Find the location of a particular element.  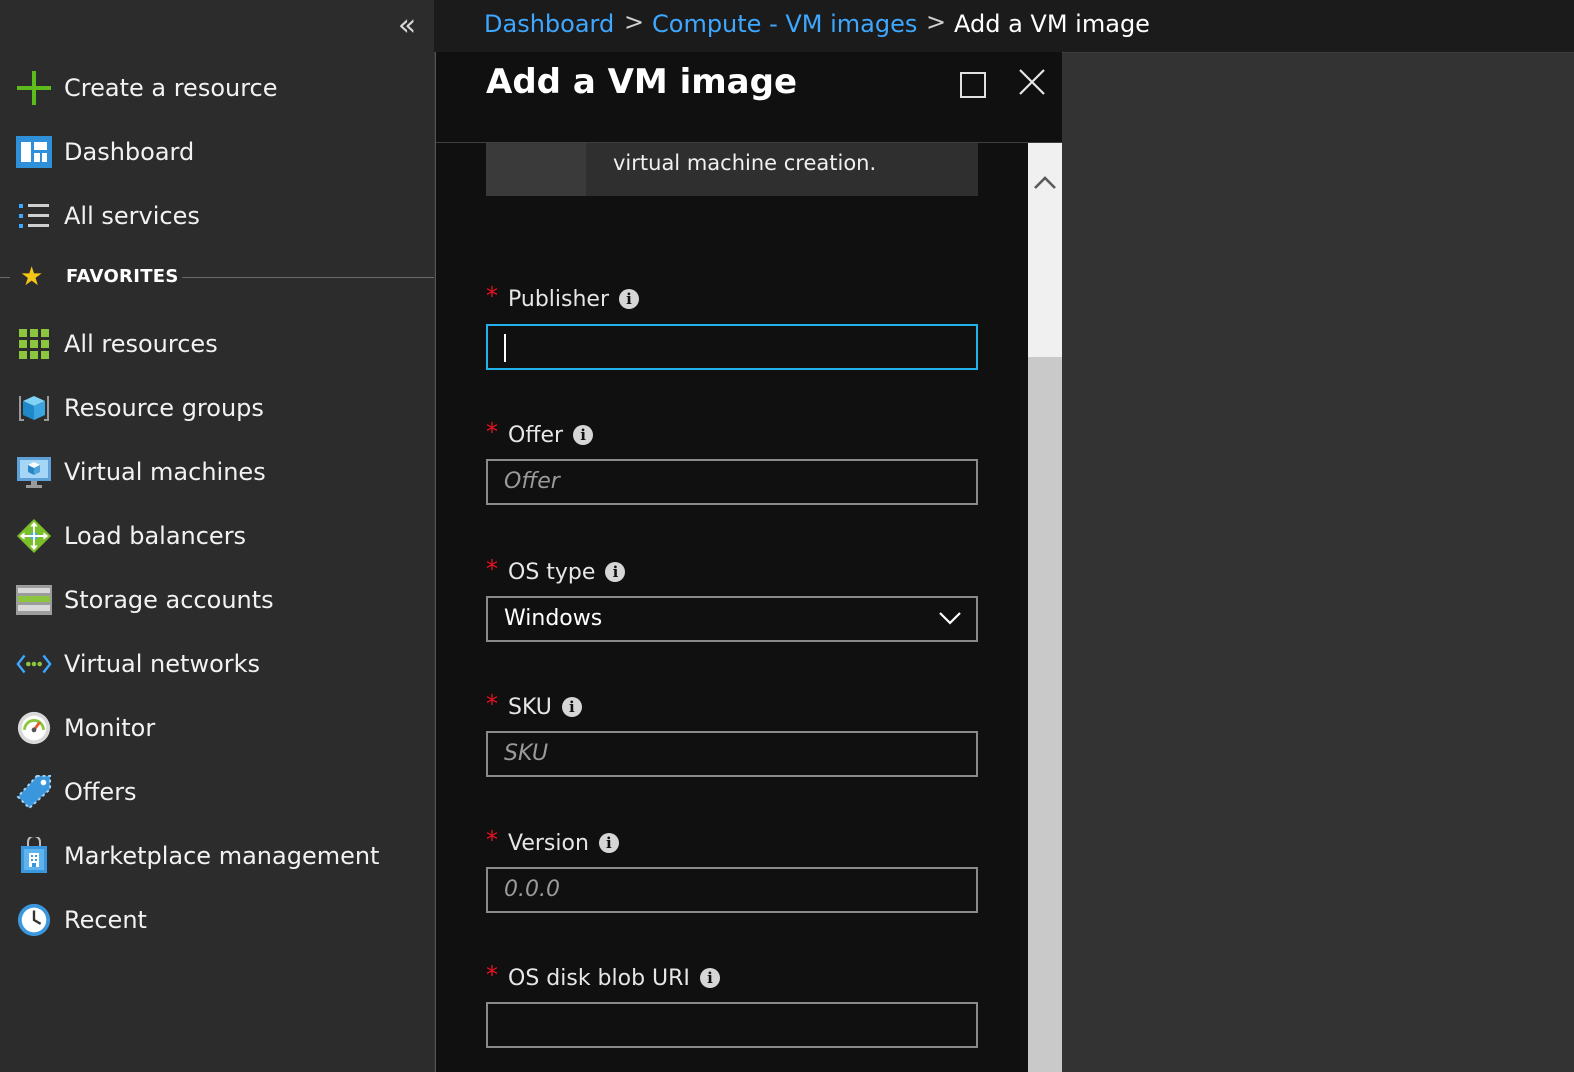

star-icon: ★ is located at coordinates (32, 277).